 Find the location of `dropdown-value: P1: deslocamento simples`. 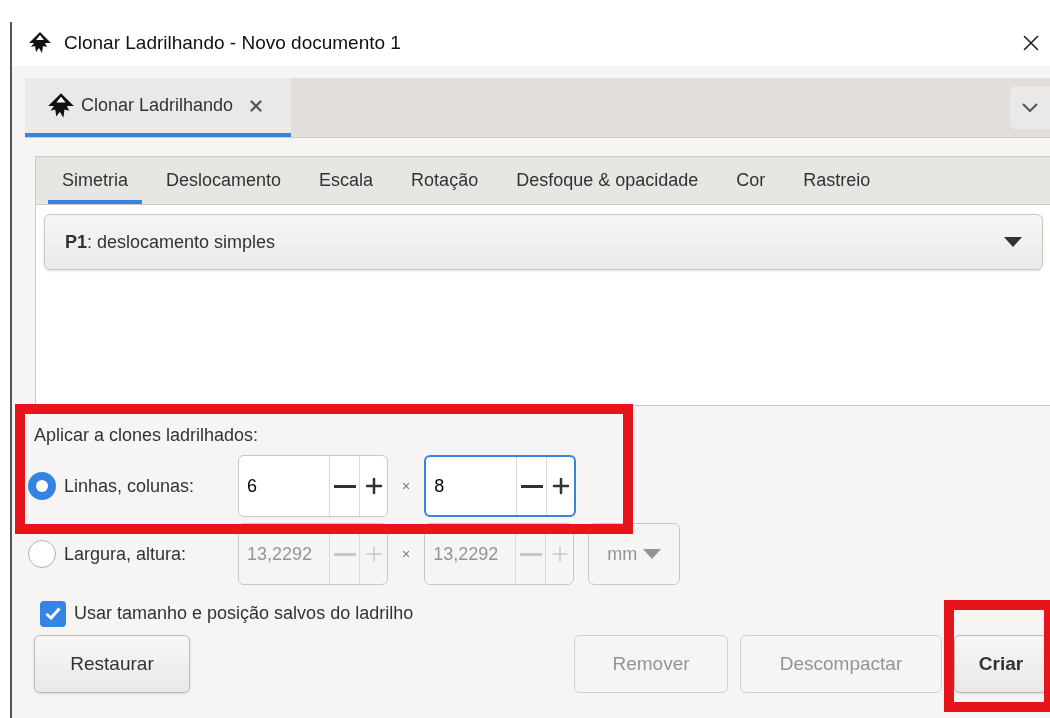

dropdown-value: P1: deslocamento simples is located at coordinates (170, 242).